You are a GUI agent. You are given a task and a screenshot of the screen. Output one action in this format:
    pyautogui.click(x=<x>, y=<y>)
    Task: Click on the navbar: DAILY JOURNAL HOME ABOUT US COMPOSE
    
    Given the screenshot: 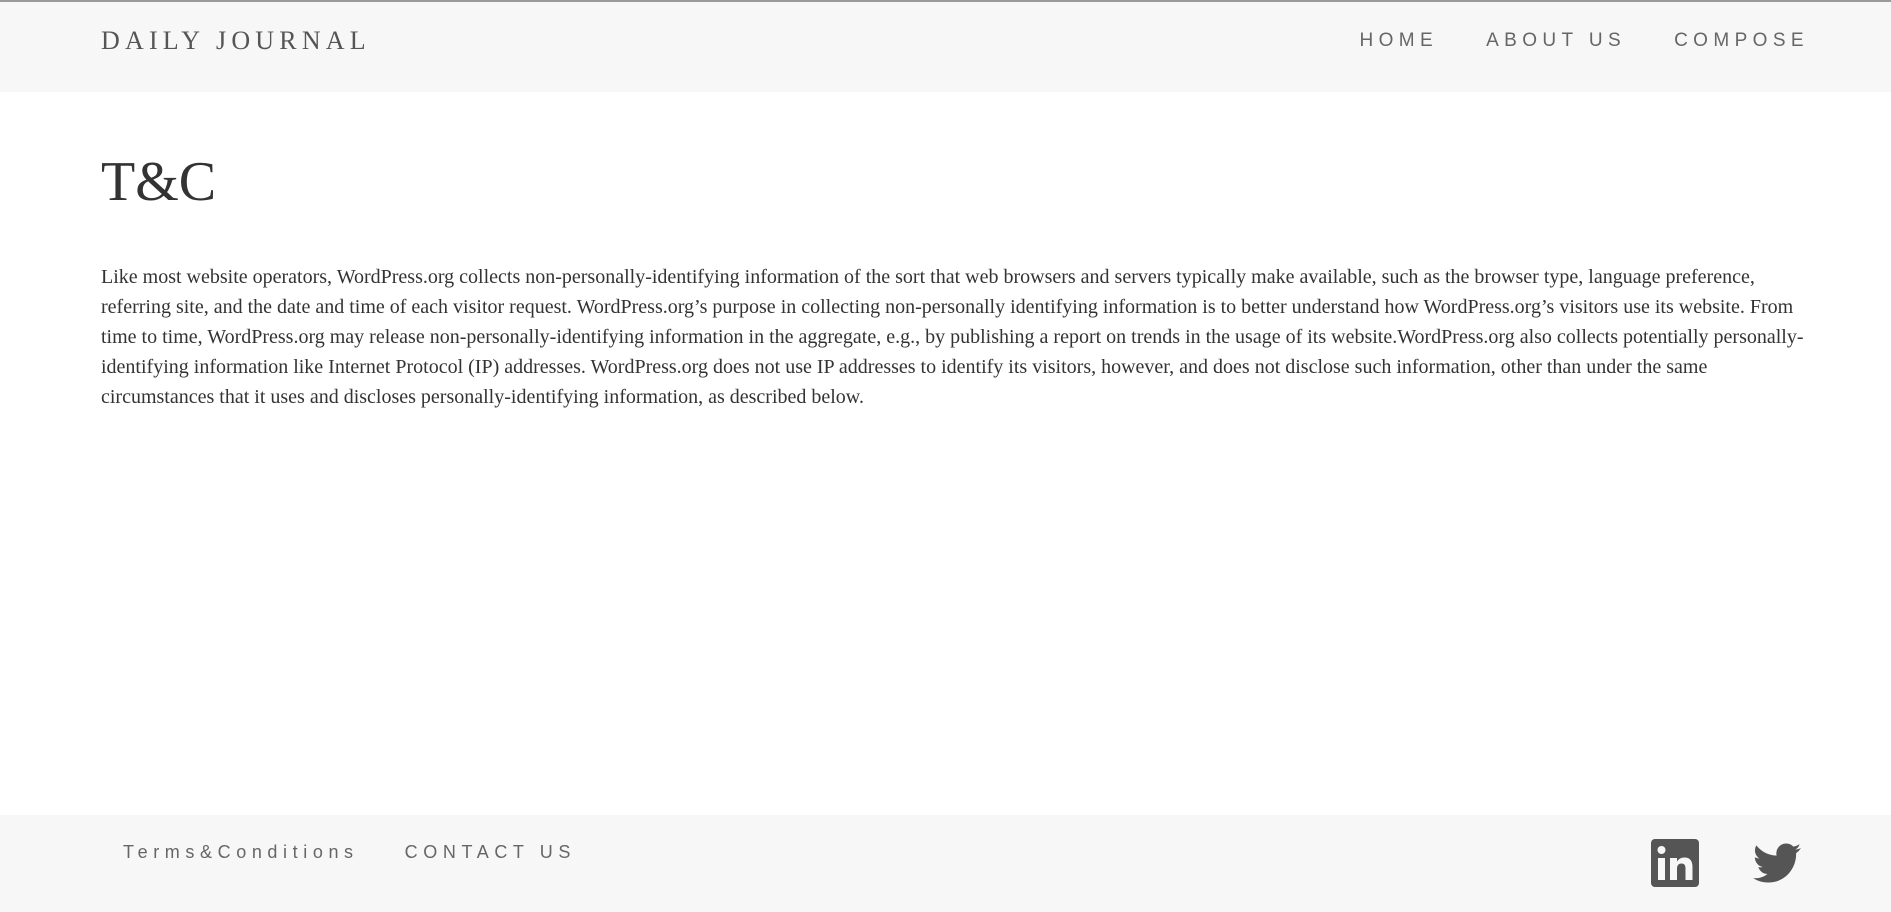 What is the action you would take?
    pyautogui.click(x=945, y=47)
    